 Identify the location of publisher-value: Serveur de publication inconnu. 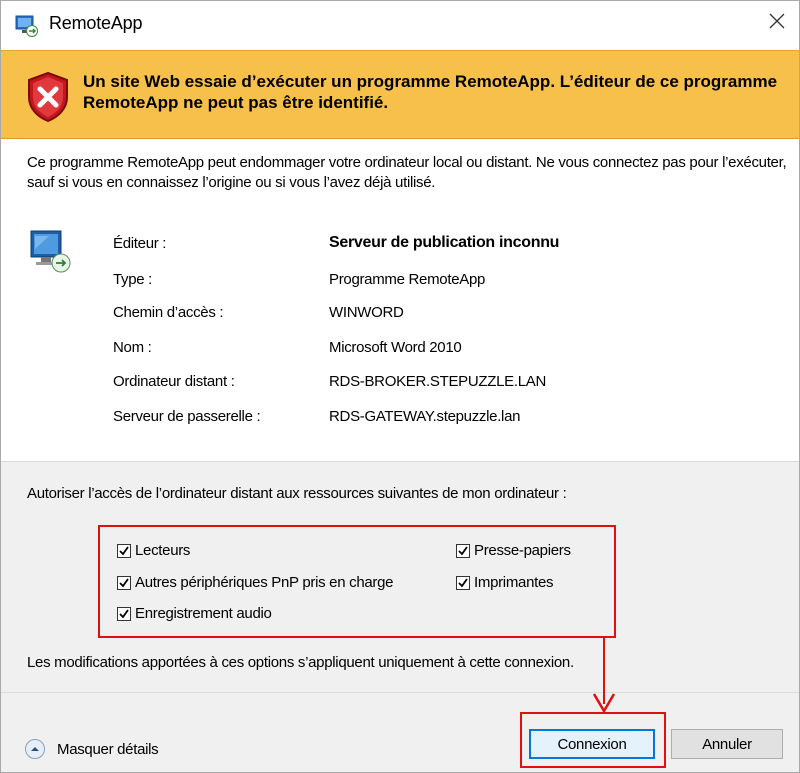
(444, 242).